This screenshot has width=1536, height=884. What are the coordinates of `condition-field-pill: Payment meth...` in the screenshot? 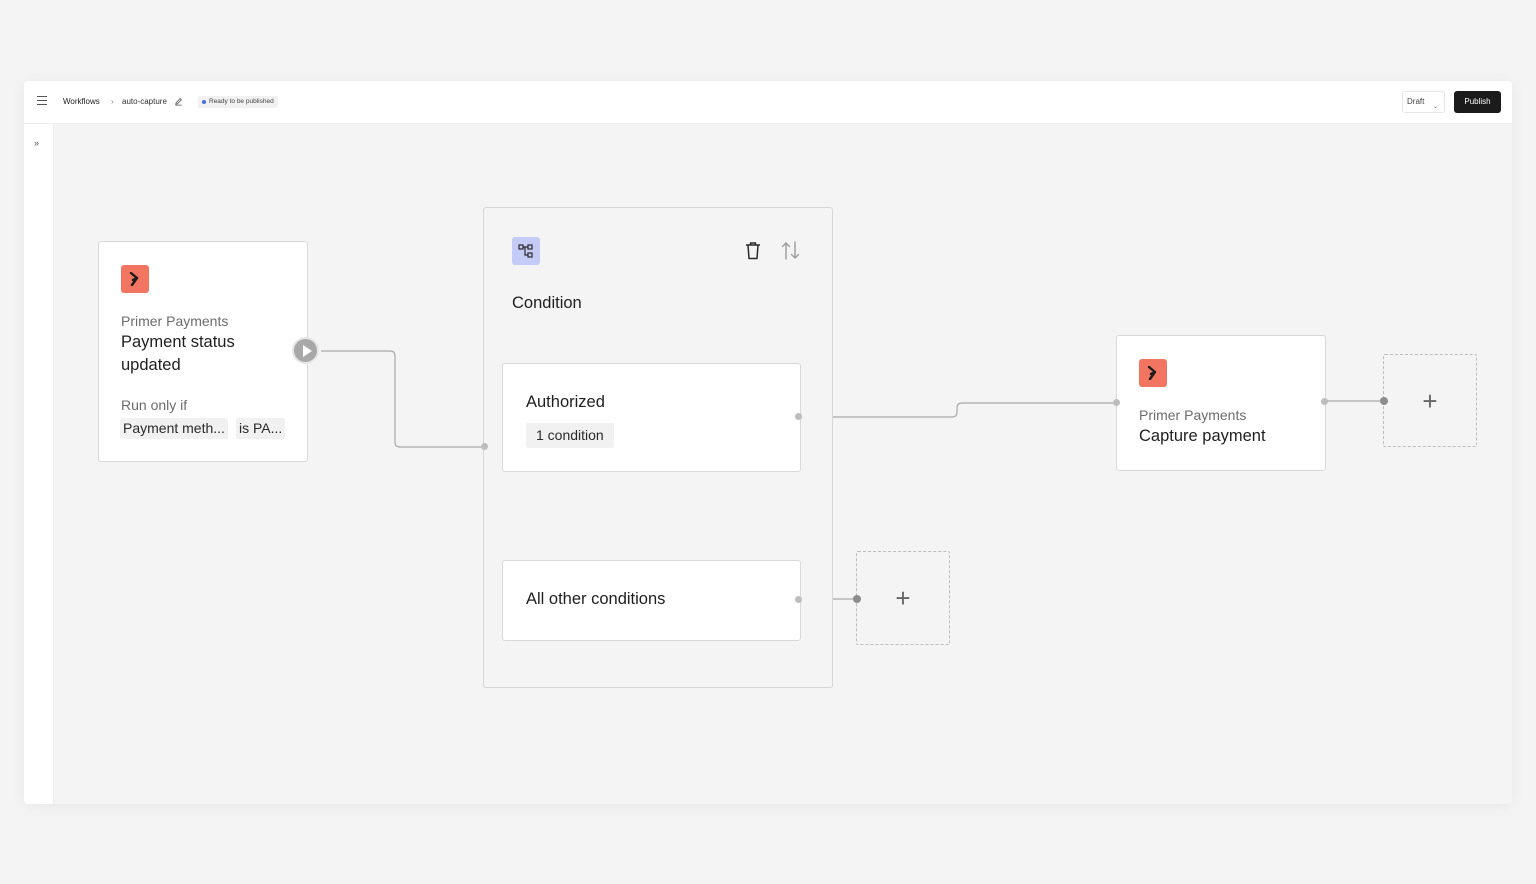 It's located at (174, 428).